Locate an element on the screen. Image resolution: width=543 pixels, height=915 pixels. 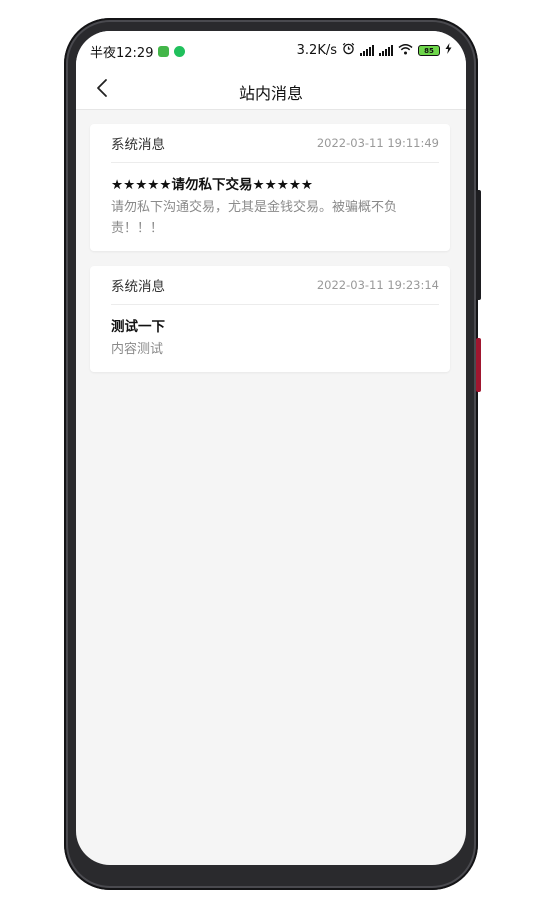
message-card: 系统消息 2022-03-11 19:23:14 测试一下 内容测试 is located at coordinates (270, 319).